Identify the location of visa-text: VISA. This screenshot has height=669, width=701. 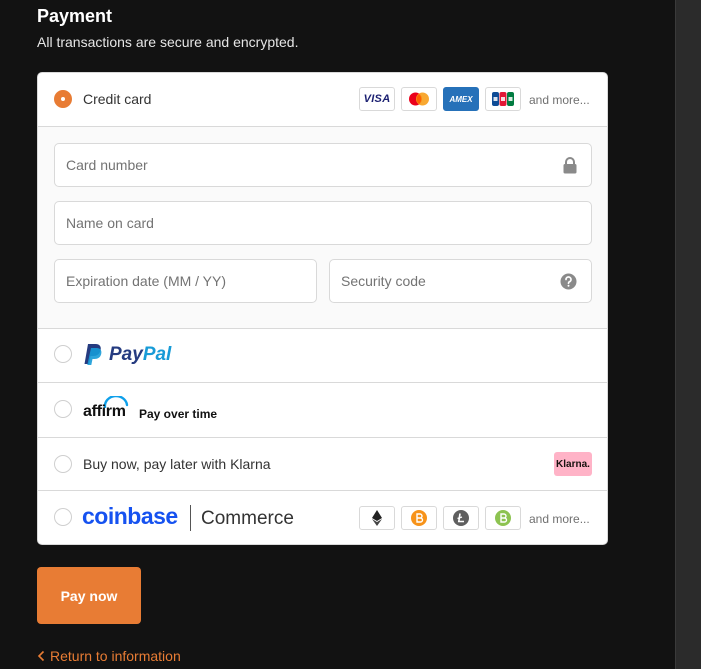
(377, 99).